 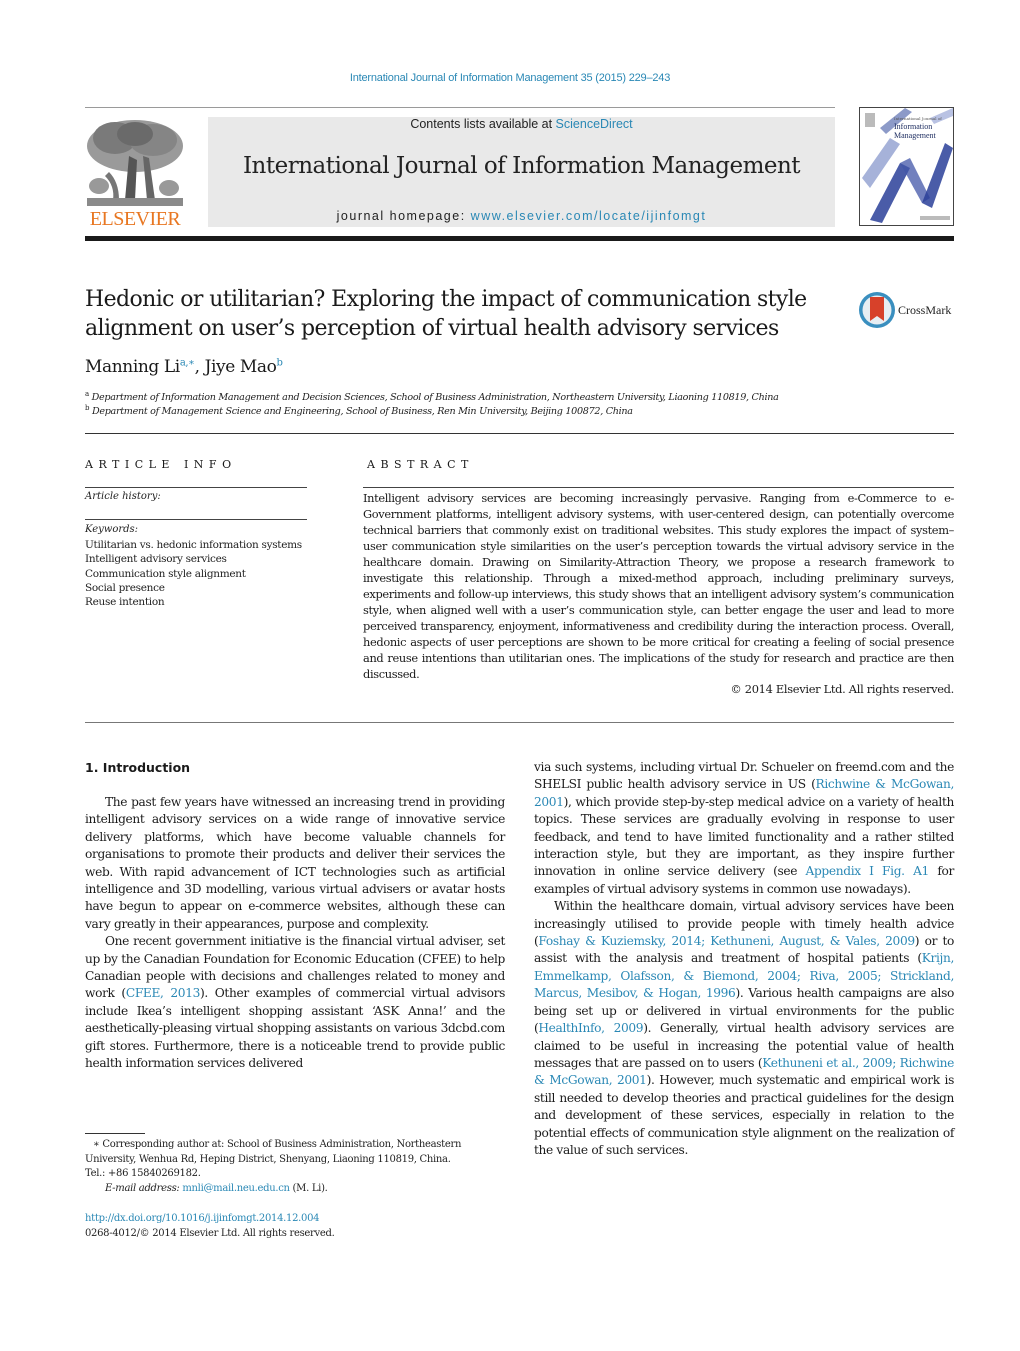 I want to click on elsevier-logo: ELSEVIER, so click(x=135, y=173).